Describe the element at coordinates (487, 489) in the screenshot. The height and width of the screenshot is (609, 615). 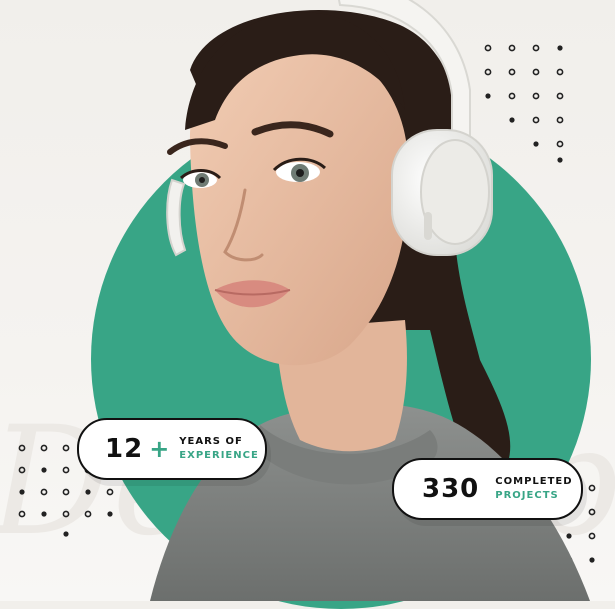
I see `projects-stat-card: 330 COMPLETED PROJECTS` at that location.